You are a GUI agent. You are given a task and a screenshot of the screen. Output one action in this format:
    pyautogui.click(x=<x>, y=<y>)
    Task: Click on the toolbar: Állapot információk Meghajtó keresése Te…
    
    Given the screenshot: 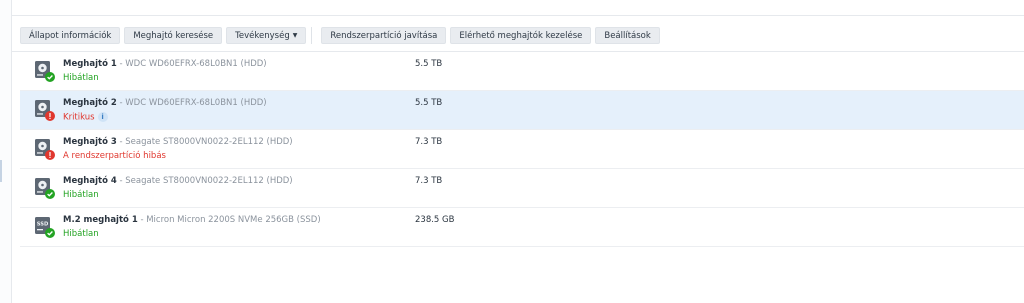 What is the action you would take?
    pyautogui.click(x=340, y=36)
    